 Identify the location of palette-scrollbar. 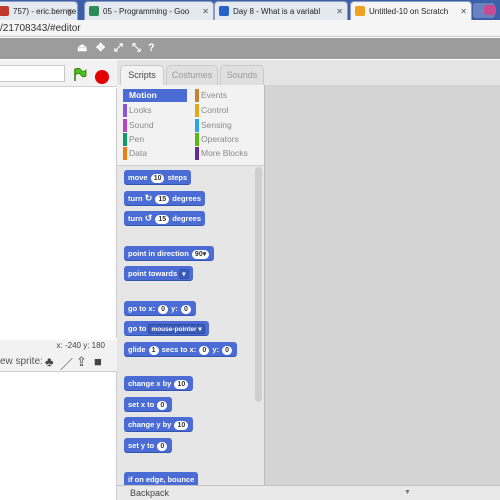
(258, 284).